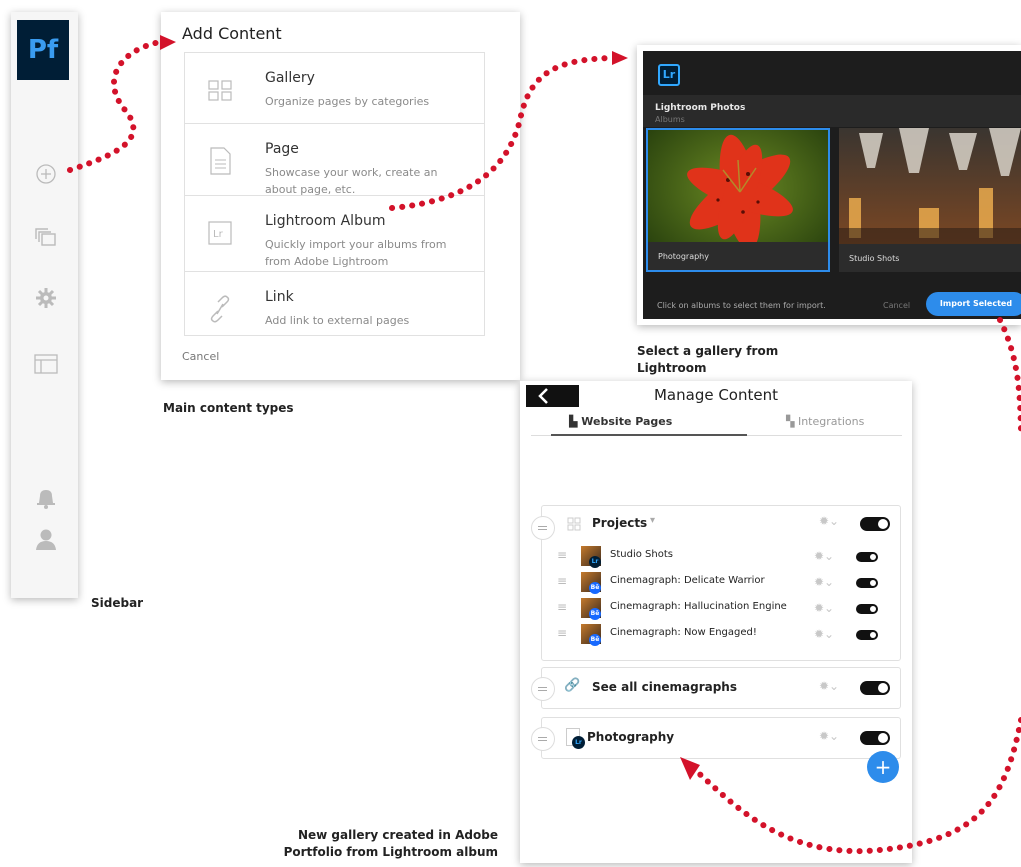 This screenshot has width=1021, height=867. I want to click on arrow-bottom-to-photography, so click(856, 786).